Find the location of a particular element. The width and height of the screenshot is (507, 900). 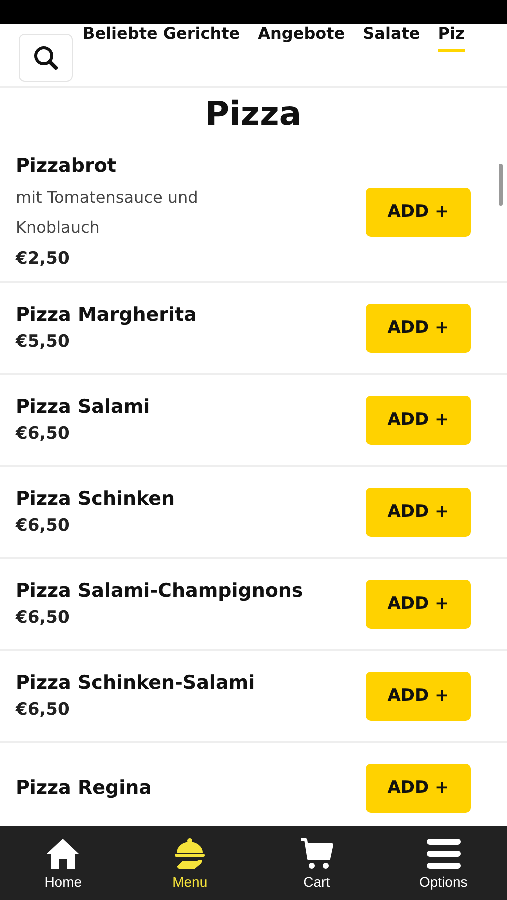

item-description: mit Tomatensauce und Knoblauch is located at coordinates (108, 213).